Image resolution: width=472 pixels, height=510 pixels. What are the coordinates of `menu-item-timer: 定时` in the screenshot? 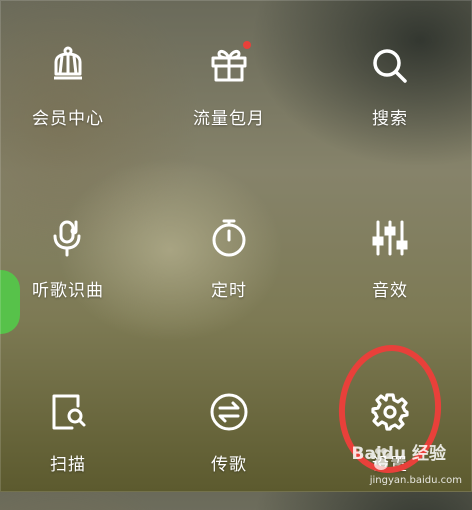 It's located at (229, 276).